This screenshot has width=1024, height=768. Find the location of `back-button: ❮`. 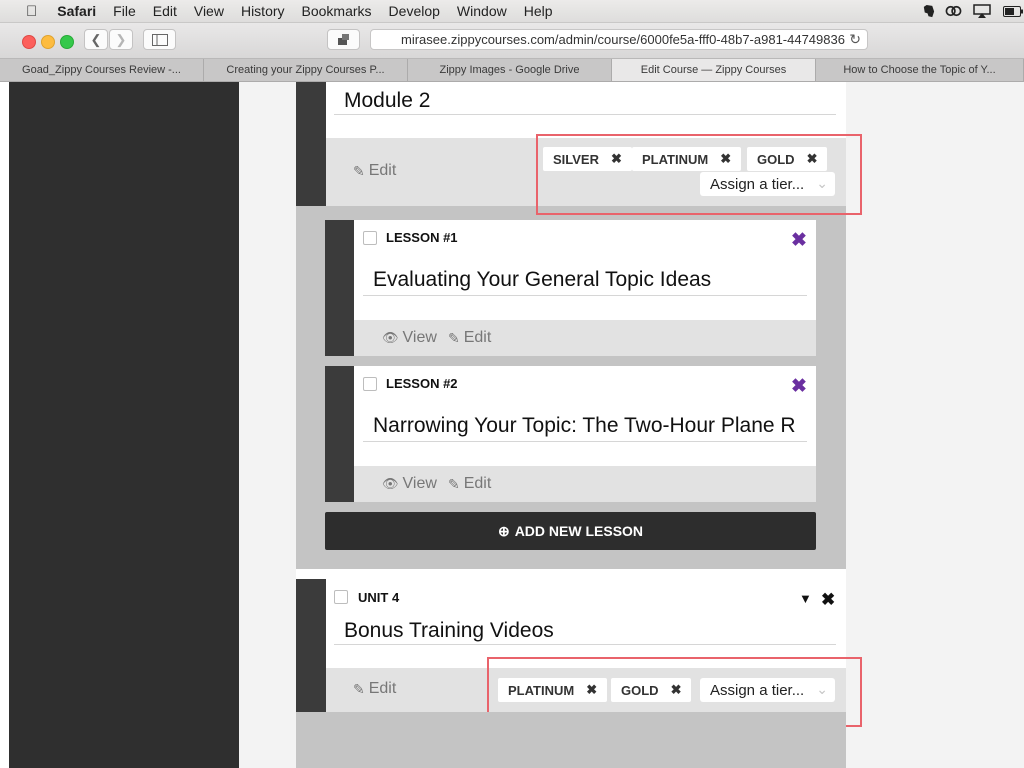

back-button: ❮ is located at coordinates (96, 39).